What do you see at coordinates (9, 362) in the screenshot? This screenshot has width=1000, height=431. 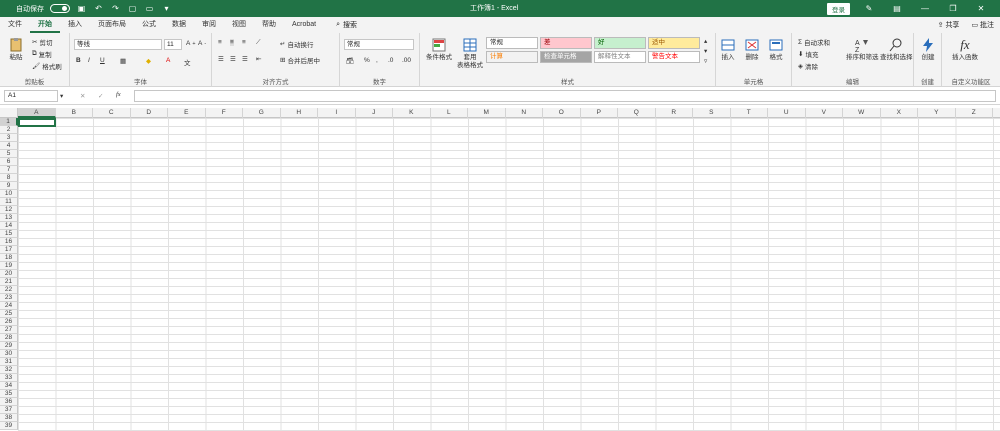 I see `row-header: 31` at bounding box center [9, 362].